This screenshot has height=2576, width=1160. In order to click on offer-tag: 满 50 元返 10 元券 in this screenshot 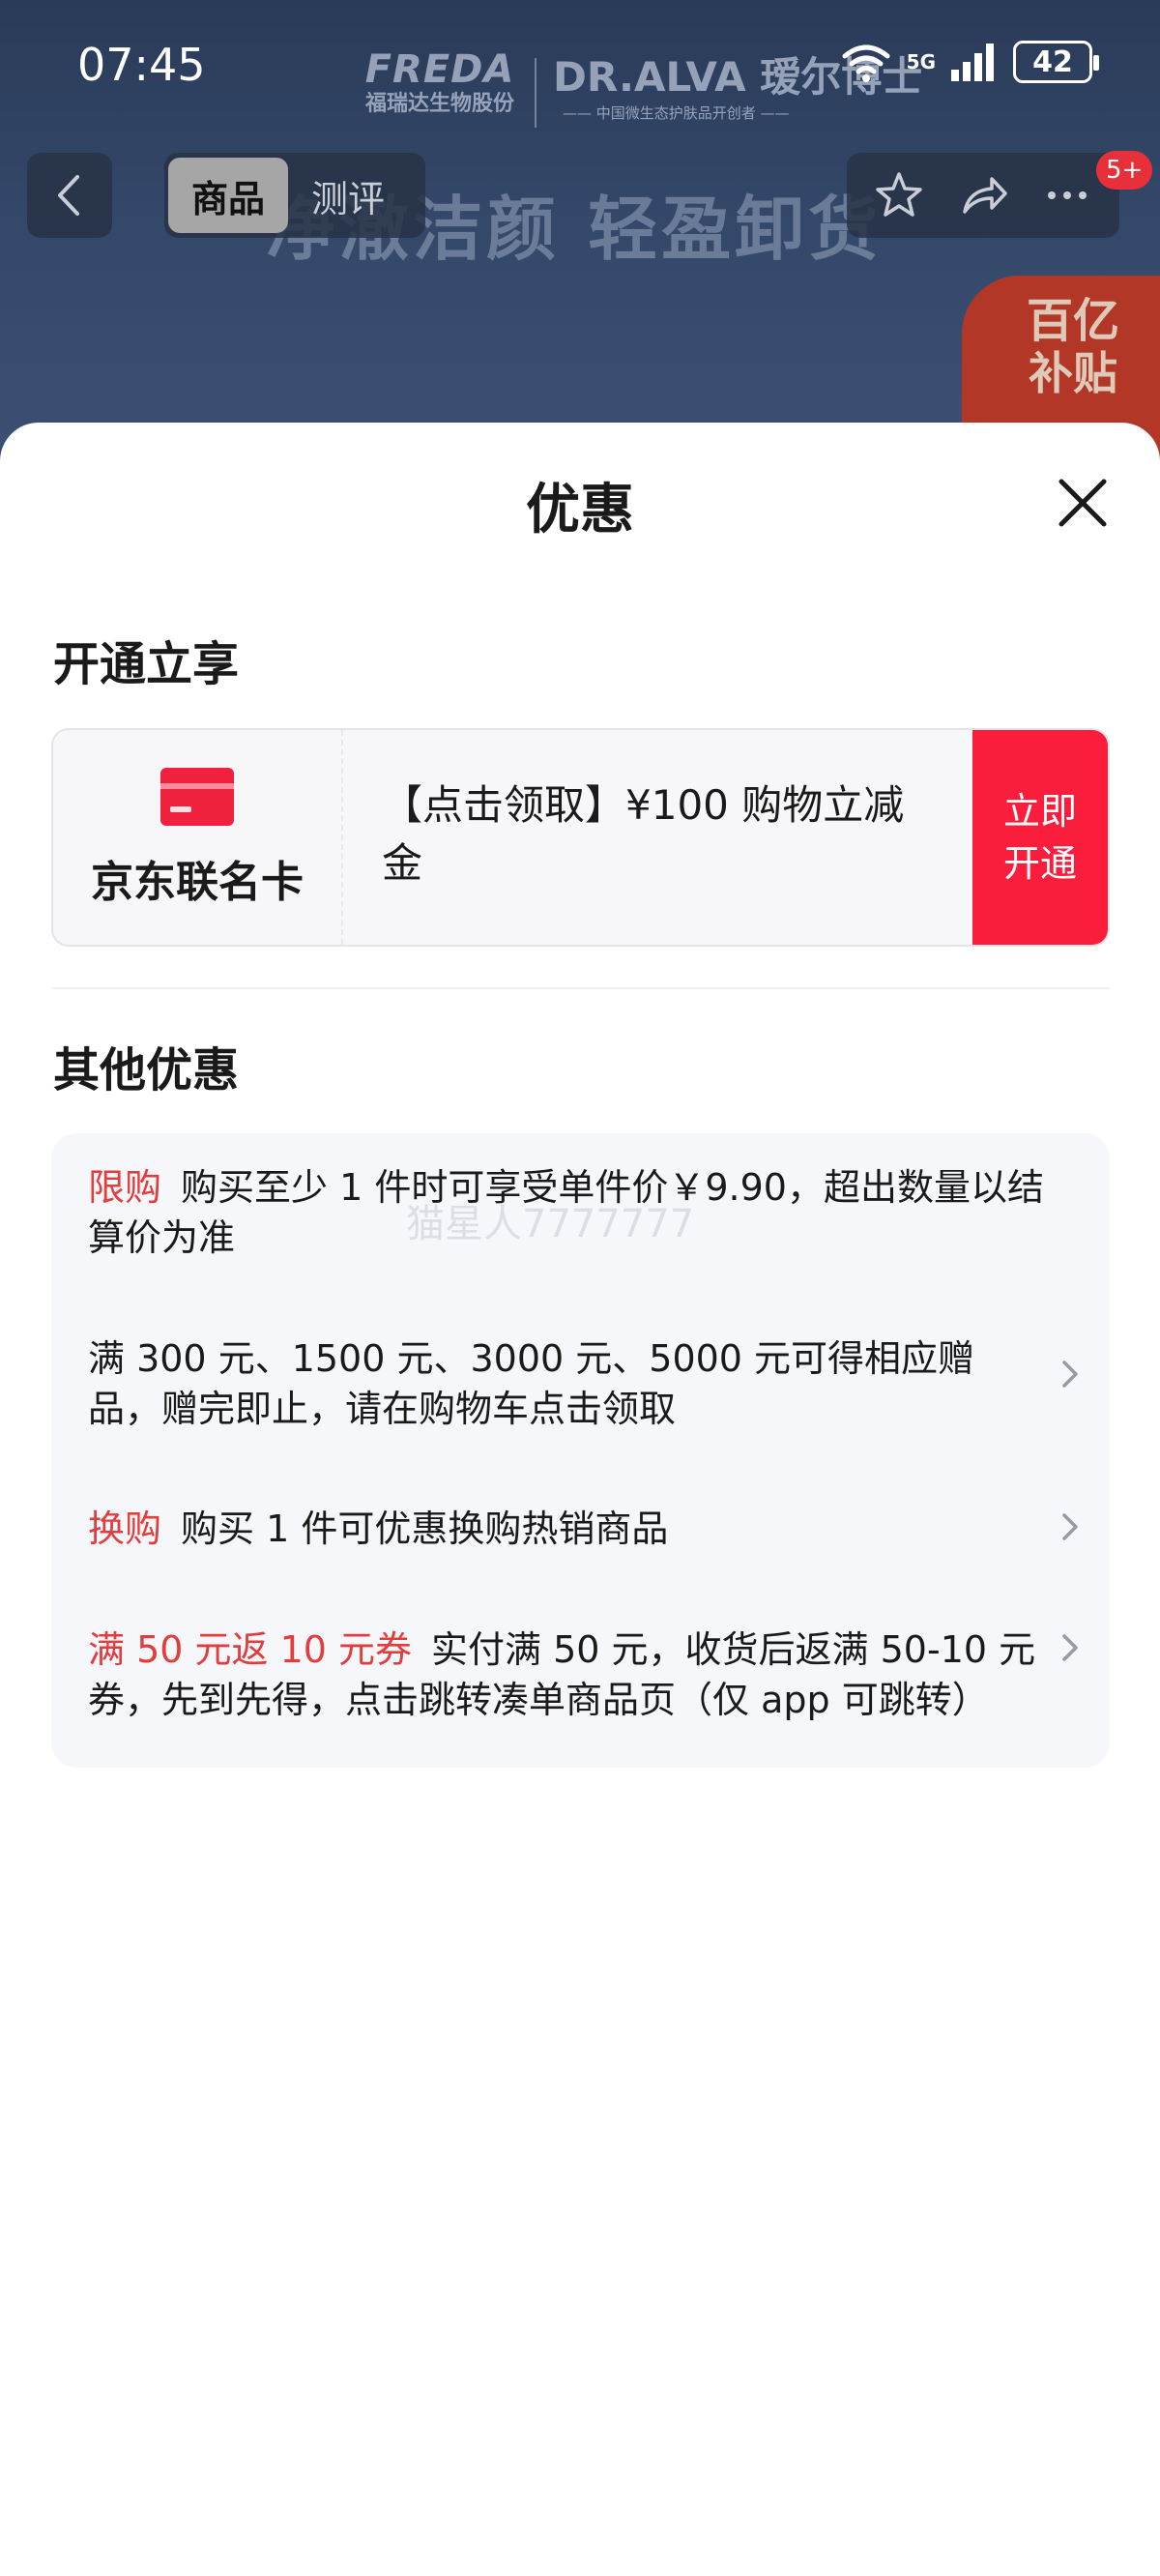, I will do `click(251, 1649)`.